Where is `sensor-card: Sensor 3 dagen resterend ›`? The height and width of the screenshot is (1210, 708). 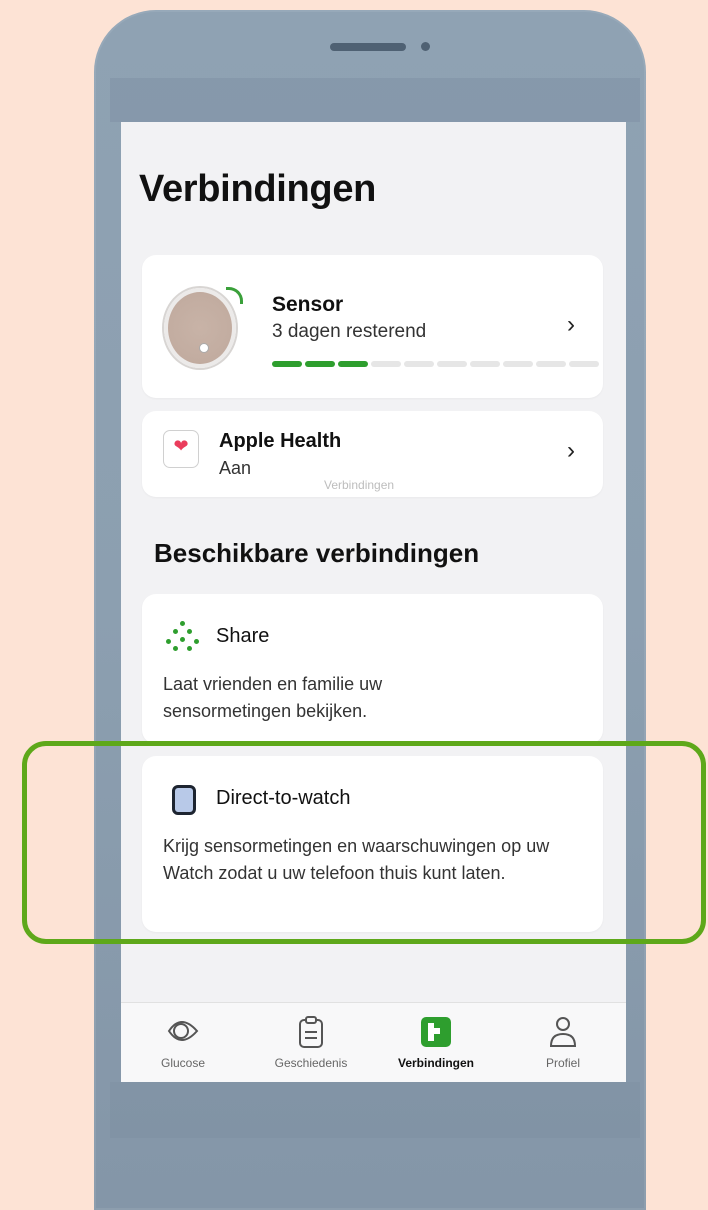 sensor-card: Sensor 3 dagen resterend › is located at coordinates (372, 326).